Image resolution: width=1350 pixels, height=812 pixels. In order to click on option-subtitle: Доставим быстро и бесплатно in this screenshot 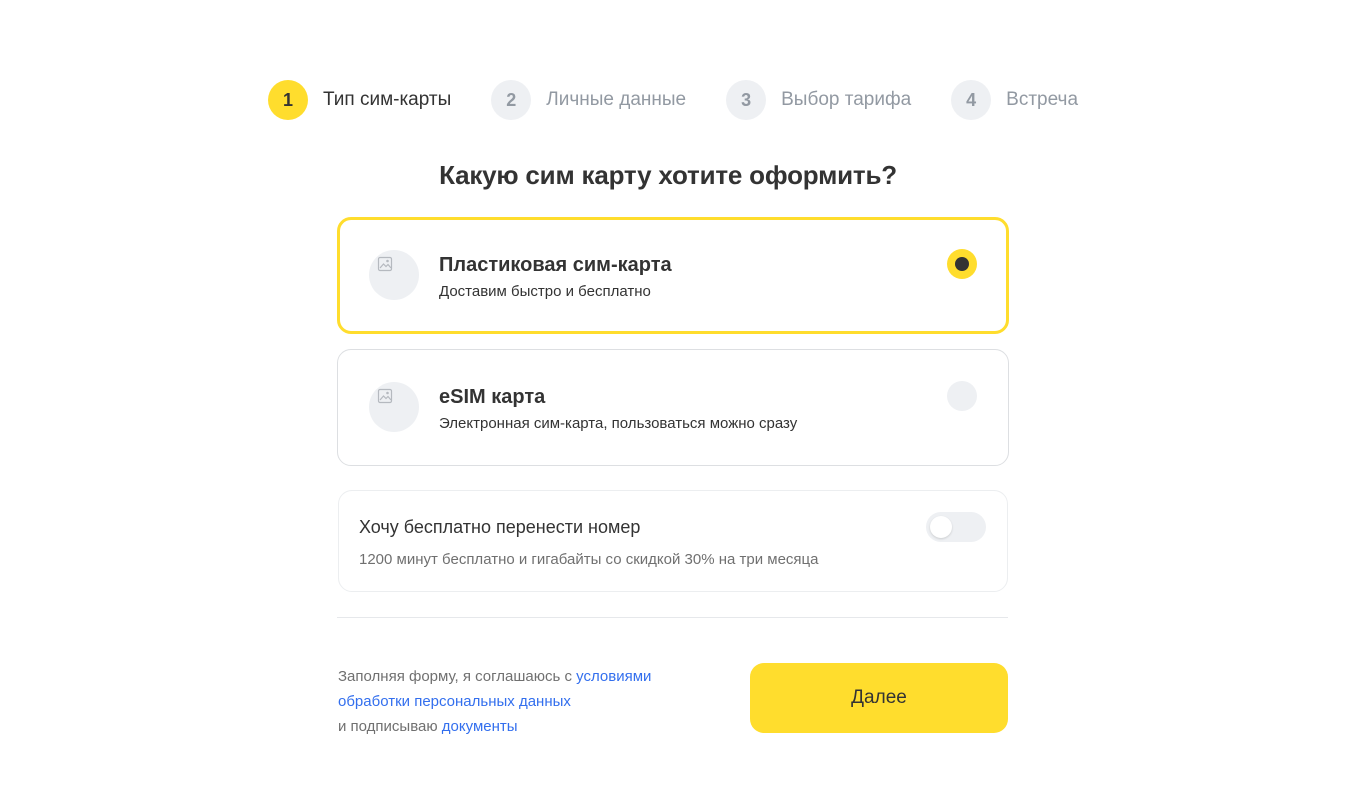, I will do `click(545, 291)`.